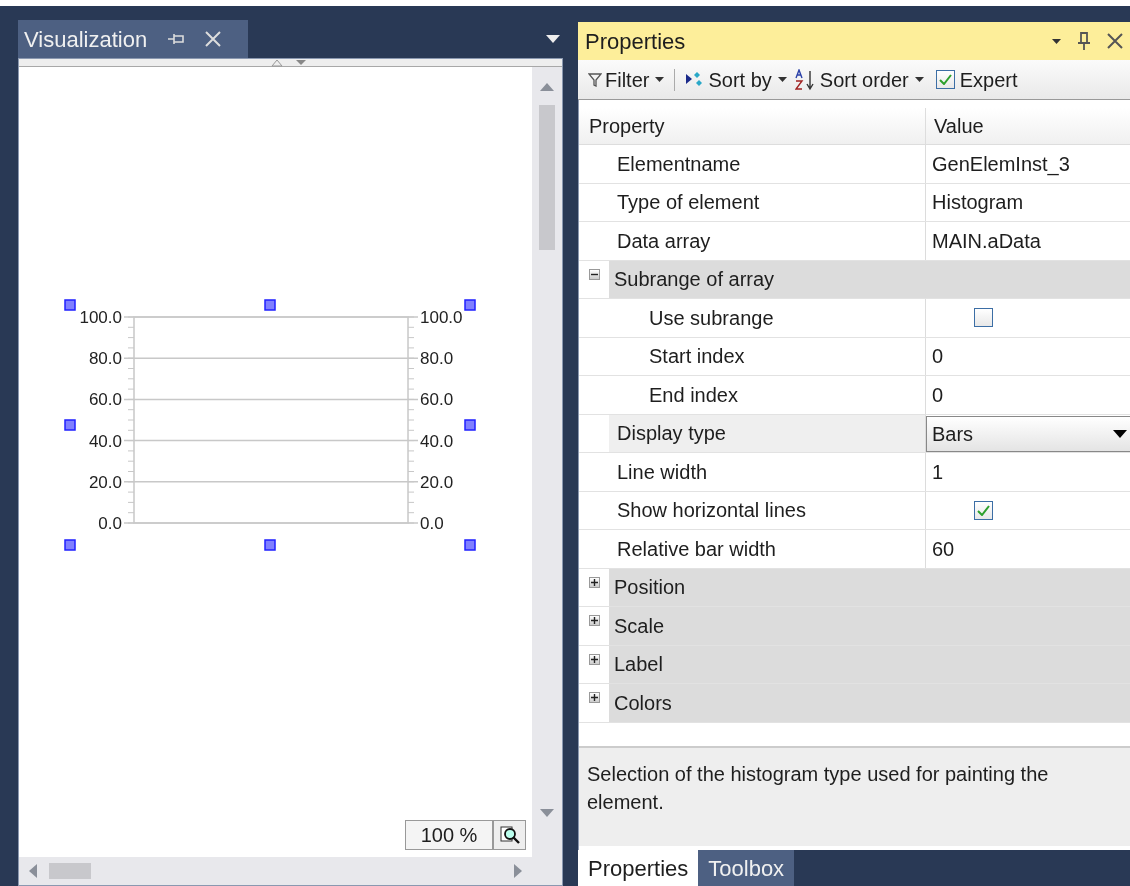  What do you see at coordinates (854, 318) in the screenshot?
I see `property-row: Use subrange` at bounding box center [854, 318].